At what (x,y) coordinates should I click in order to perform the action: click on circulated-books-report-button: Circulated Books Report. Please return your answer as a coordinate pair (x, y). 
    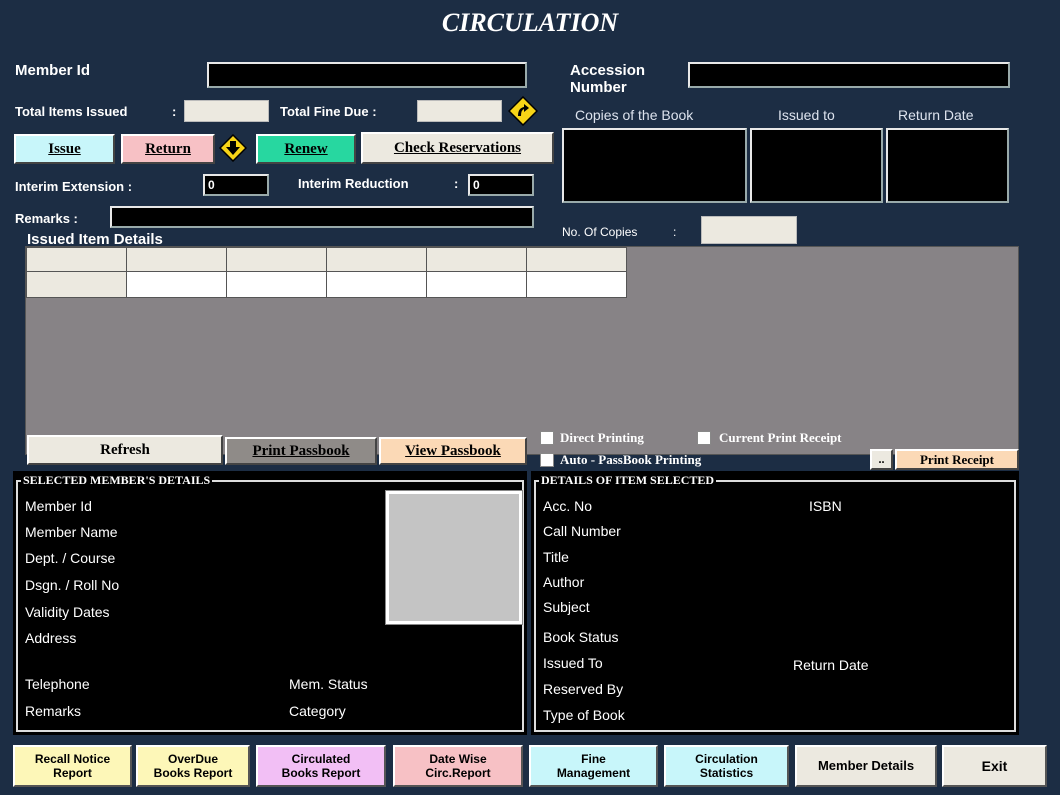
    Looking at the image, I should click on (321, 766).